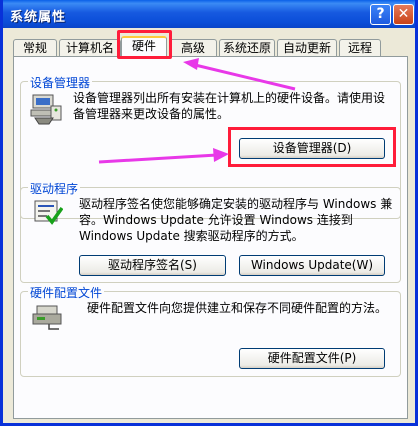 This screenshot has height=426, width=418. Describe the element at coordinates (158, 158) in the screenshot. I see `button-pointer-arrow` at that location.